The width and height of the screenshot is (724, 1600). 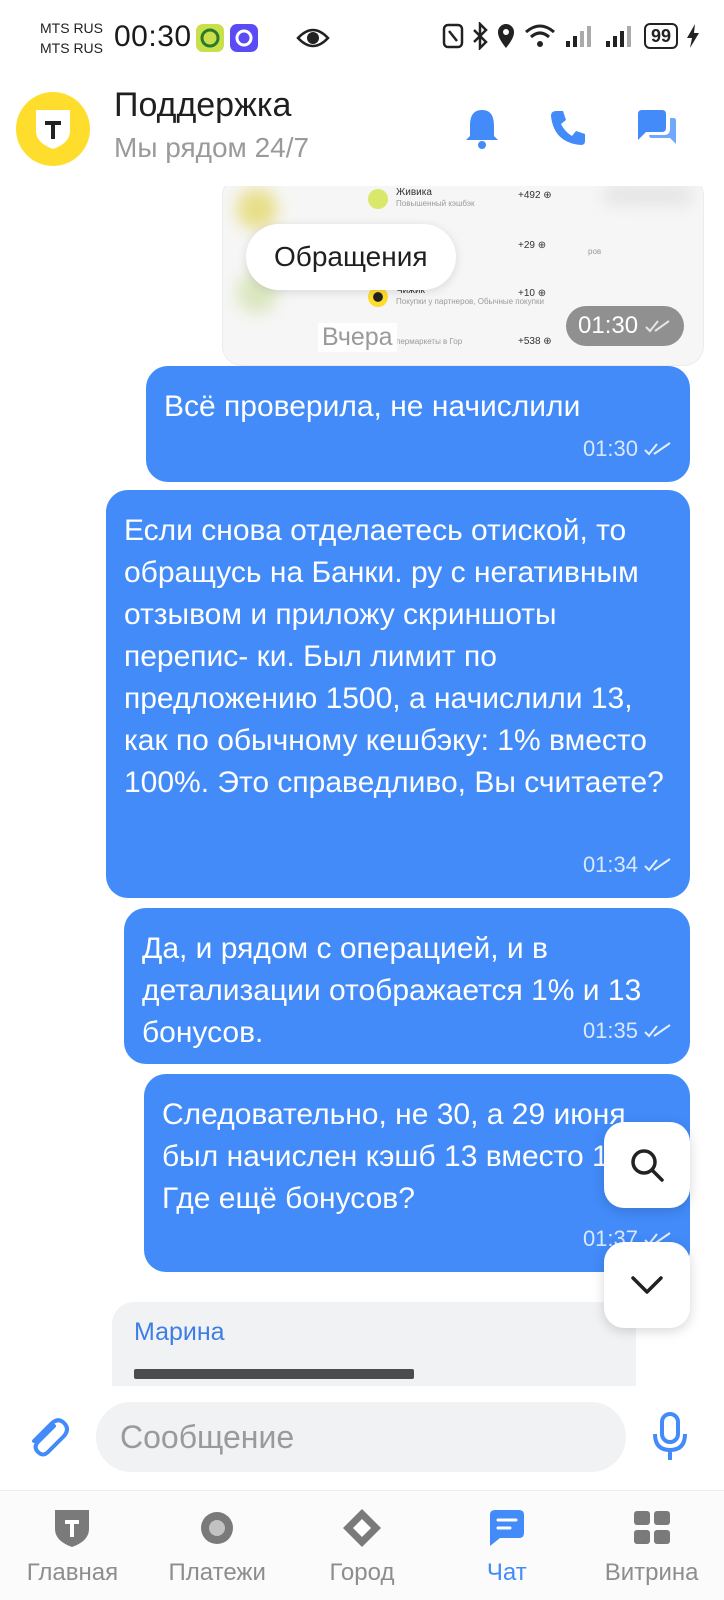 I want to click on notifications-button, so click(x=482, y=128).